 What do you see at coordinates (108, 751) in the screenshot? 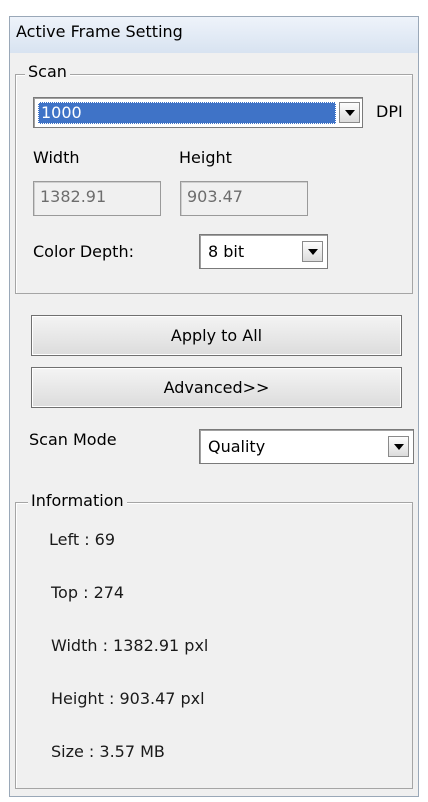
I see `info-size: Size : 3.57 MB` at bounding box center [108, 751].